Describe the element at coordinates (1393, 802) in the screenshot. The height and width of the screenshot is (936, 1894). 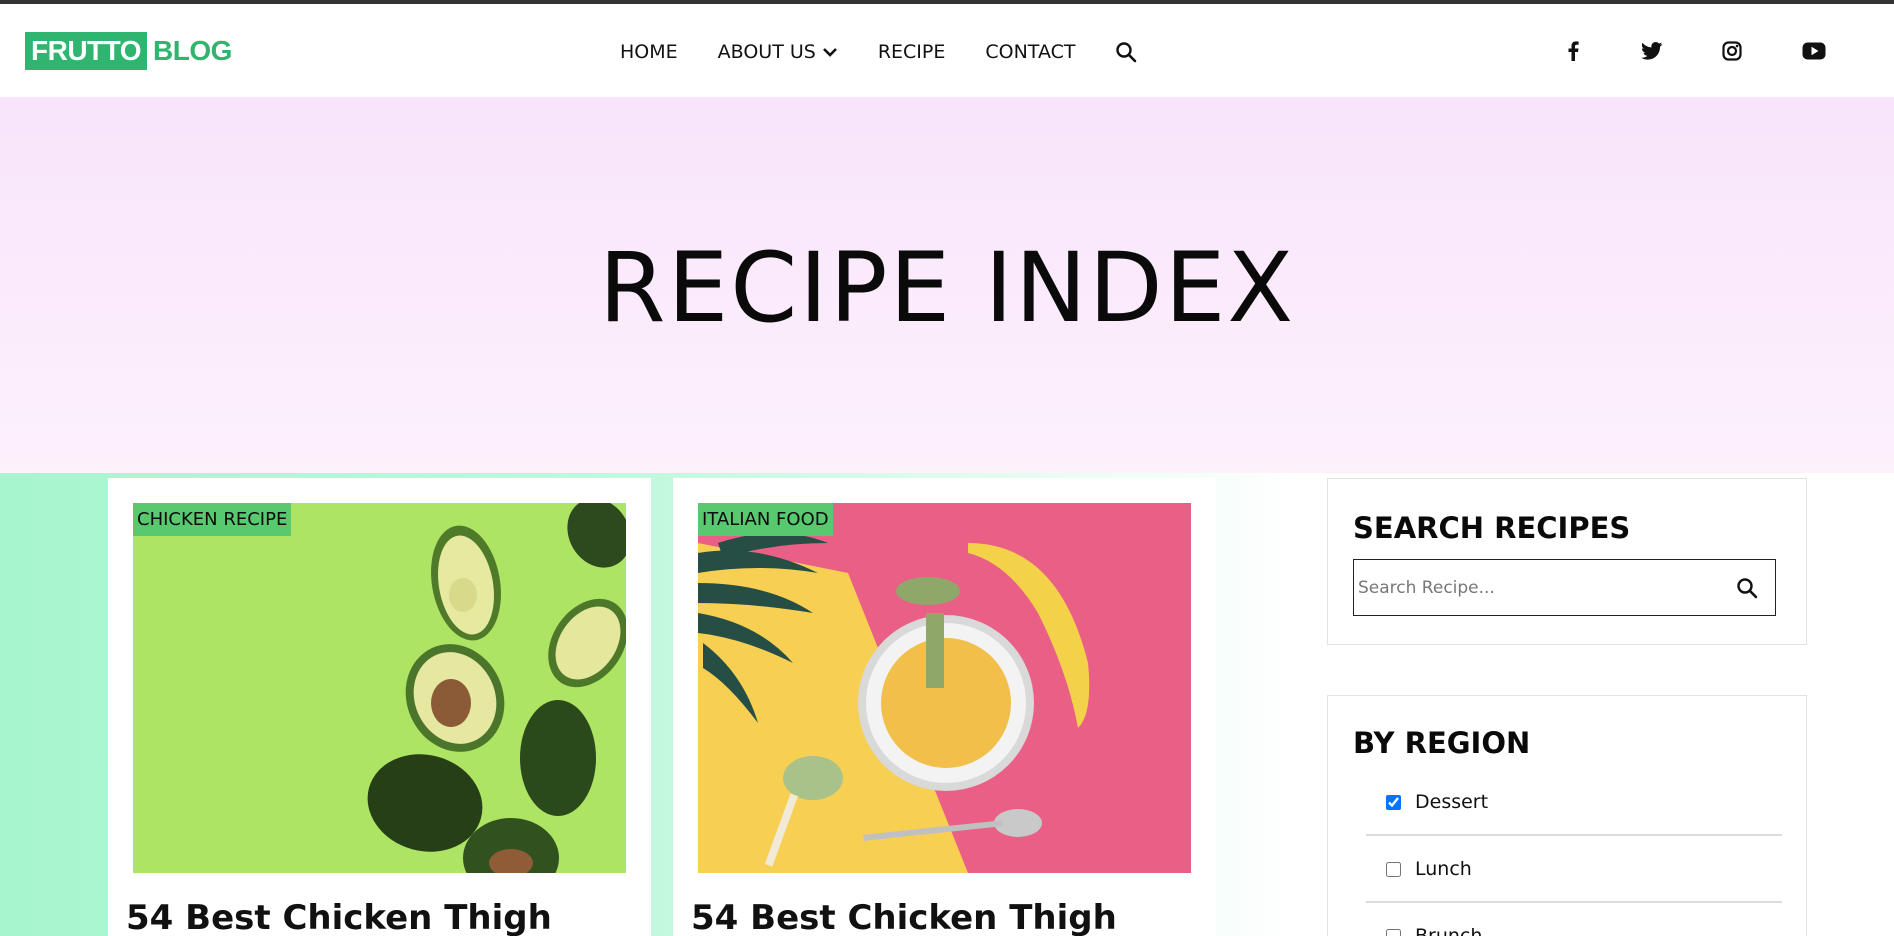
I see `dessert-checkbox` at that location.